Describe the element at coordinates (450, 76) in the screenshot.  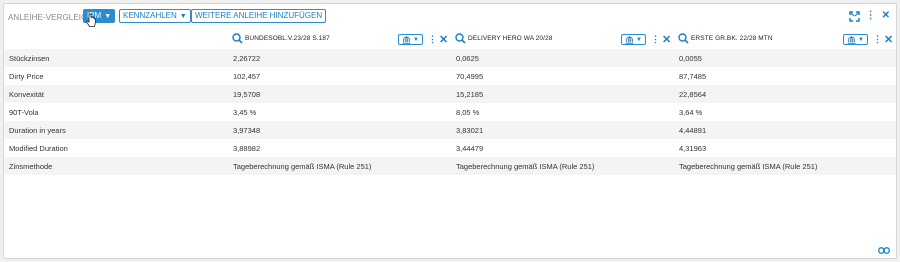
I see `table-row: Dirty Price 102,457 70,4995 87,7485` at that location.